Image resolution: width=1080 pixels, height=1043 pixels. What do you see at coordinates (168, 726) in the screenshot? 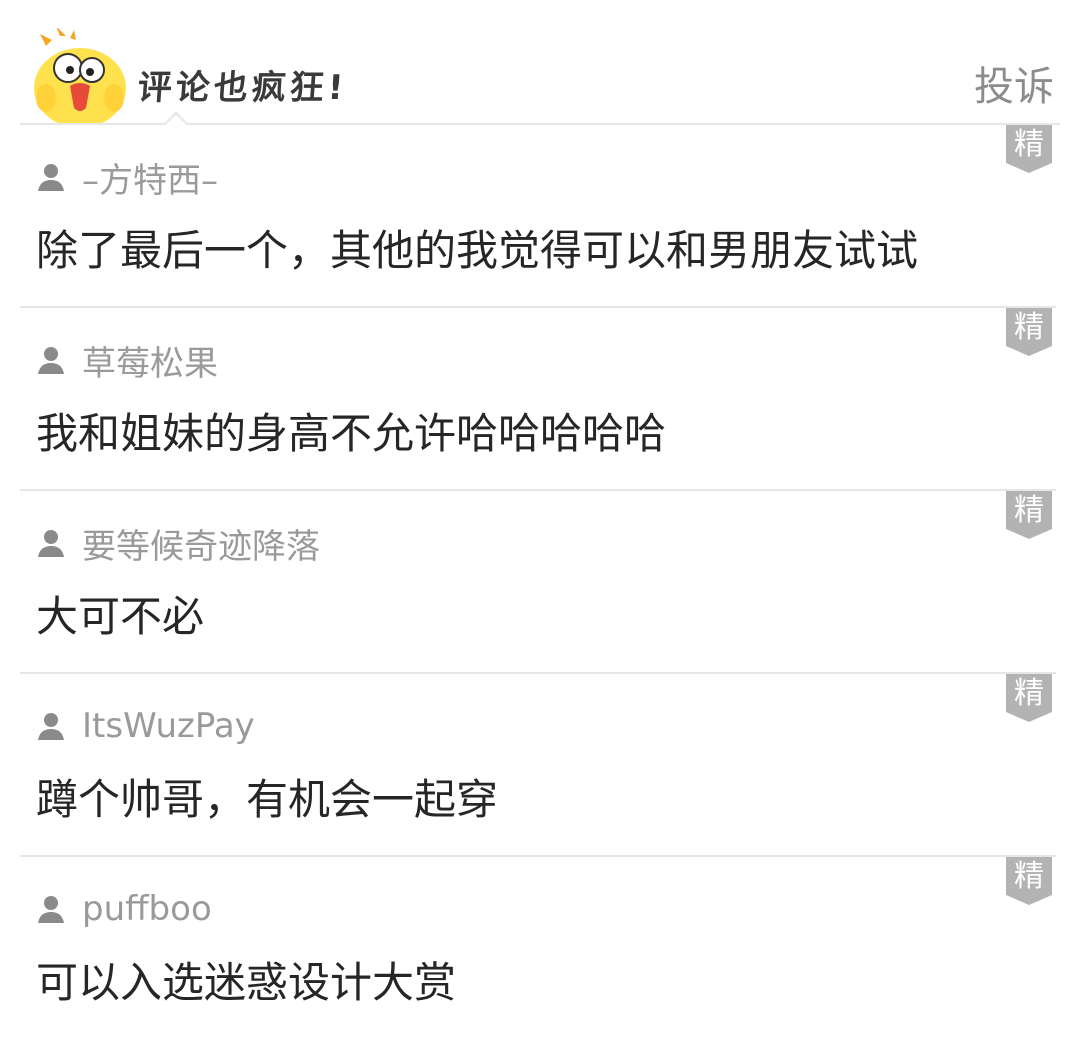
I see `comment-username: ItsWuzPay` at bounding box center [168, 726].